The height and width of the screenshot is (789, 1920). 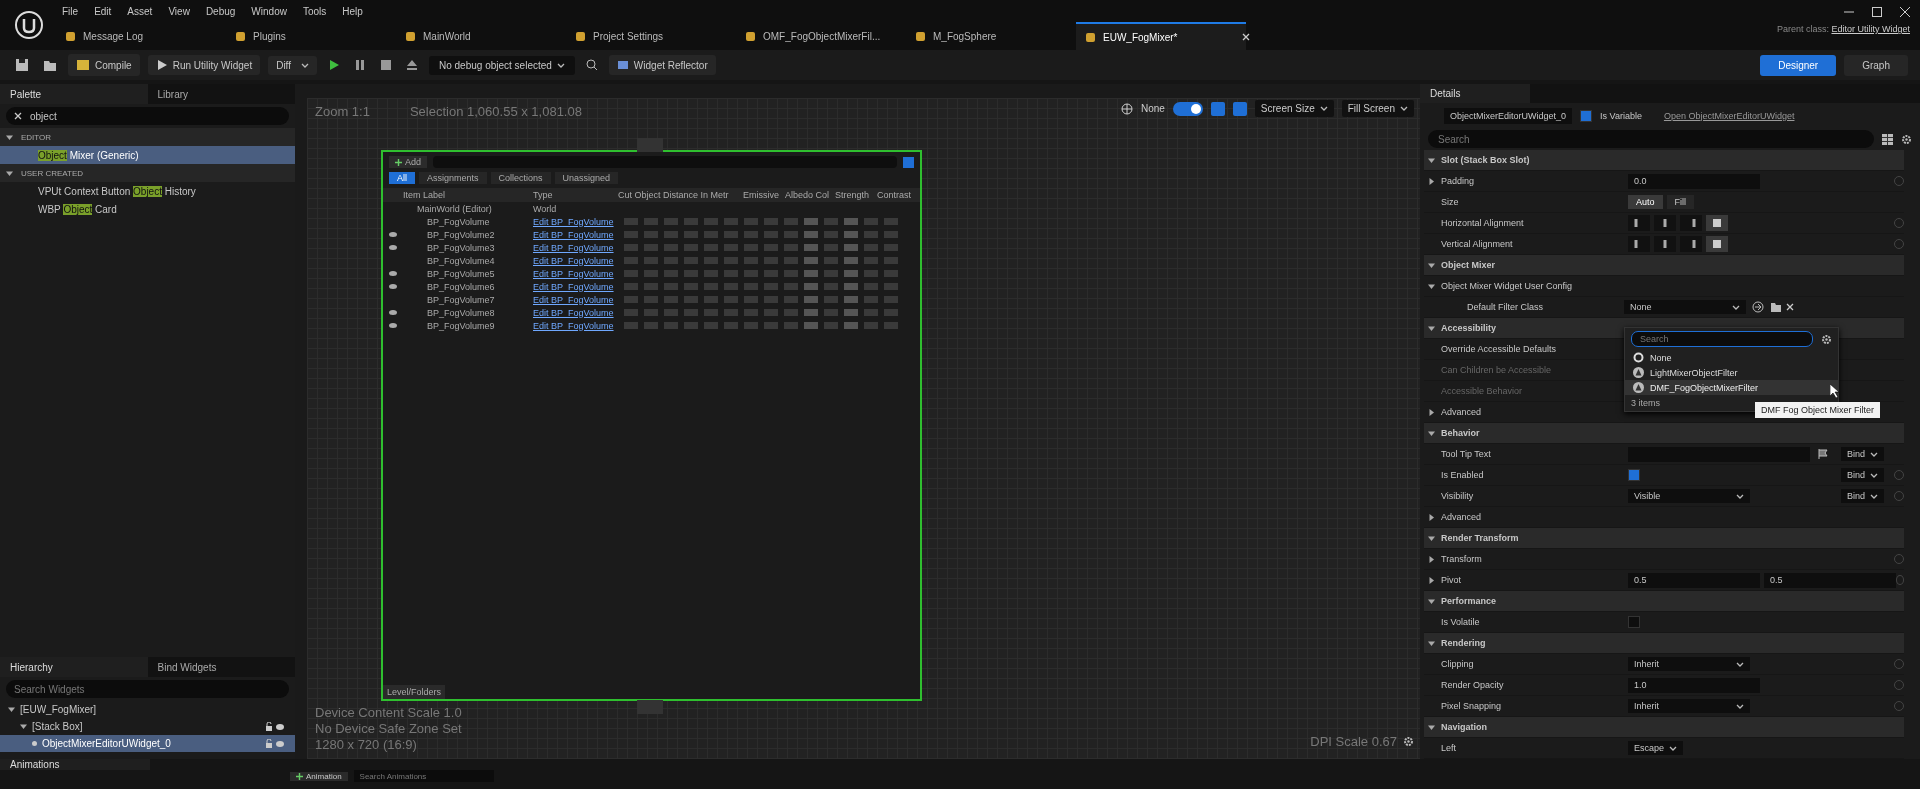 What do you see at coordinates (461, 312) in the screenshot?
I see `item-label: BP_FogVolume8` at bounding box center [461, 312].